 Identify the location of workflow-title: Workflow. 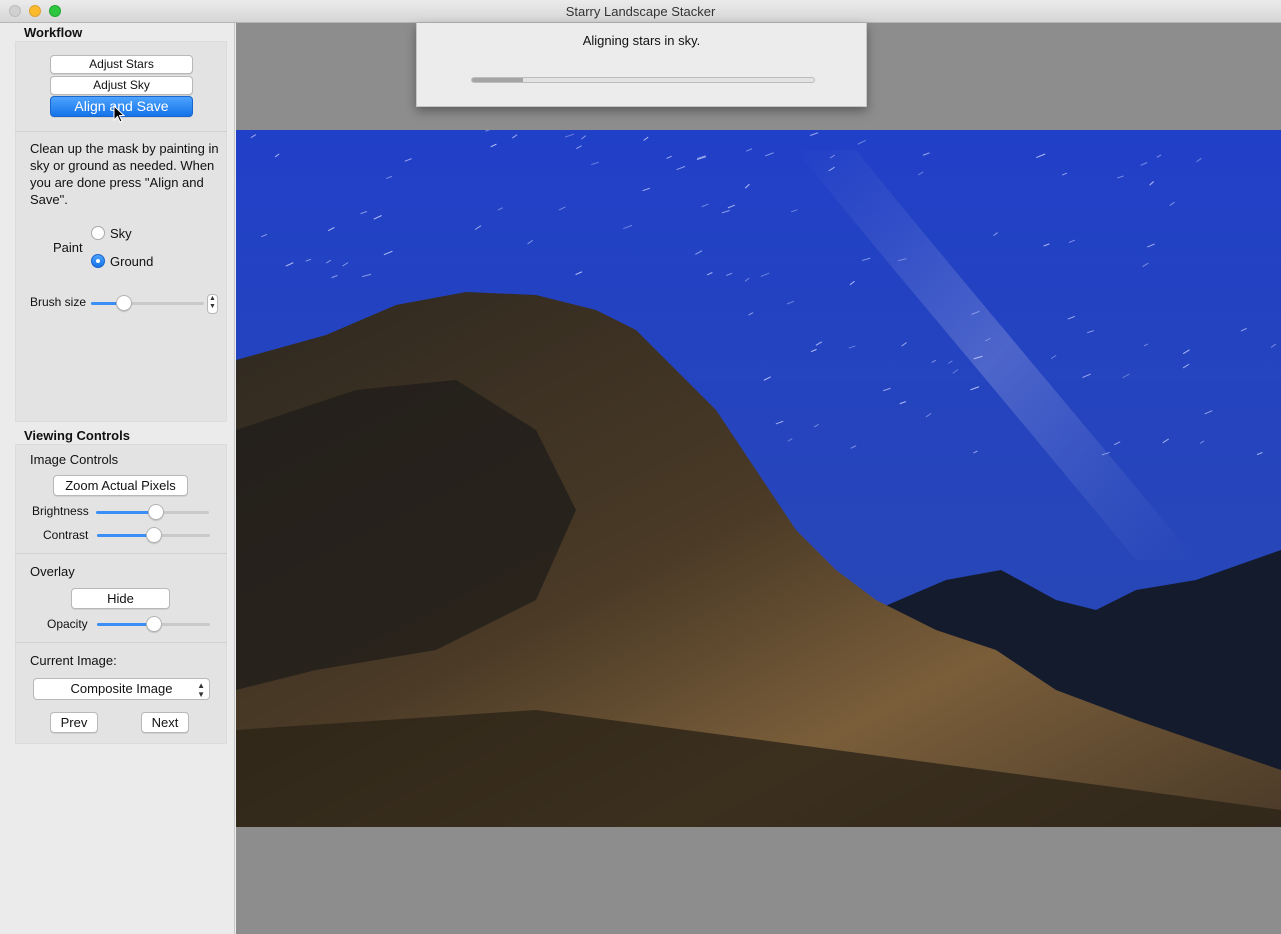
(53, 32).